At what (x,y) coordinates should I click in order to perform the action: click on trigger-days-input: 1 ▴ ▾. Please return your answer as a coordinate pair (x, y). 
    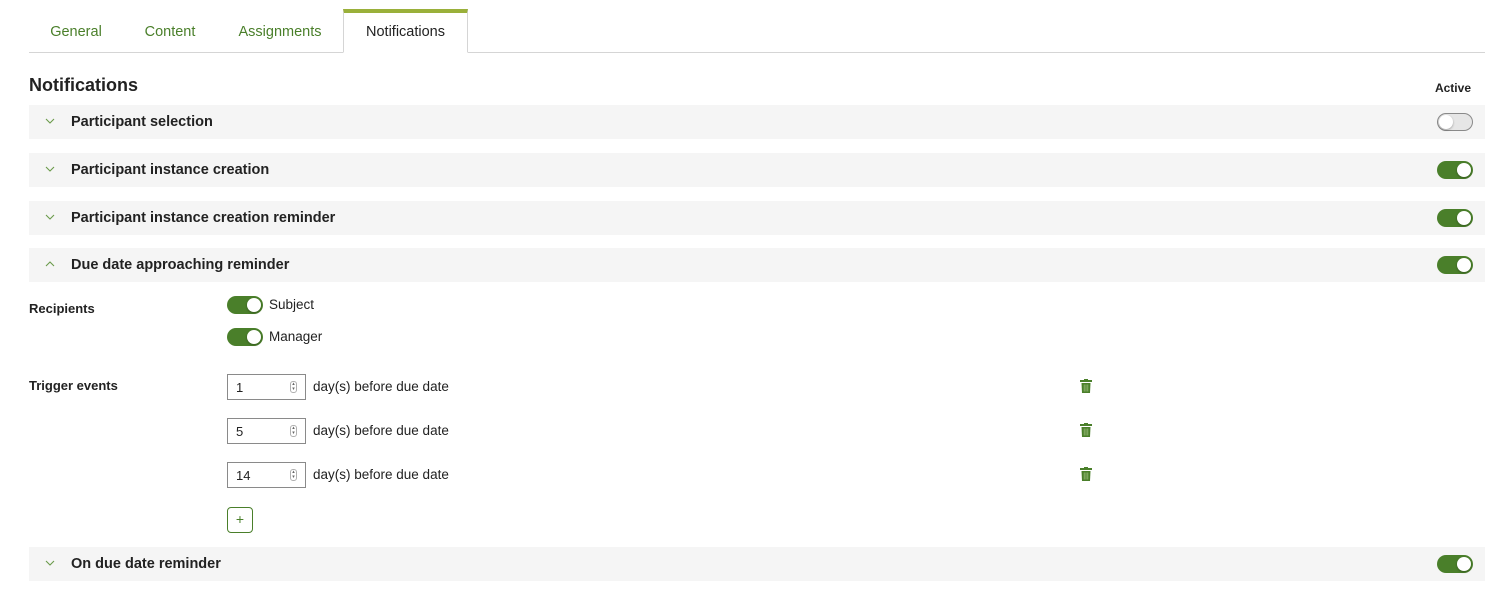
    Looking at the image, I should click on (266, 387).